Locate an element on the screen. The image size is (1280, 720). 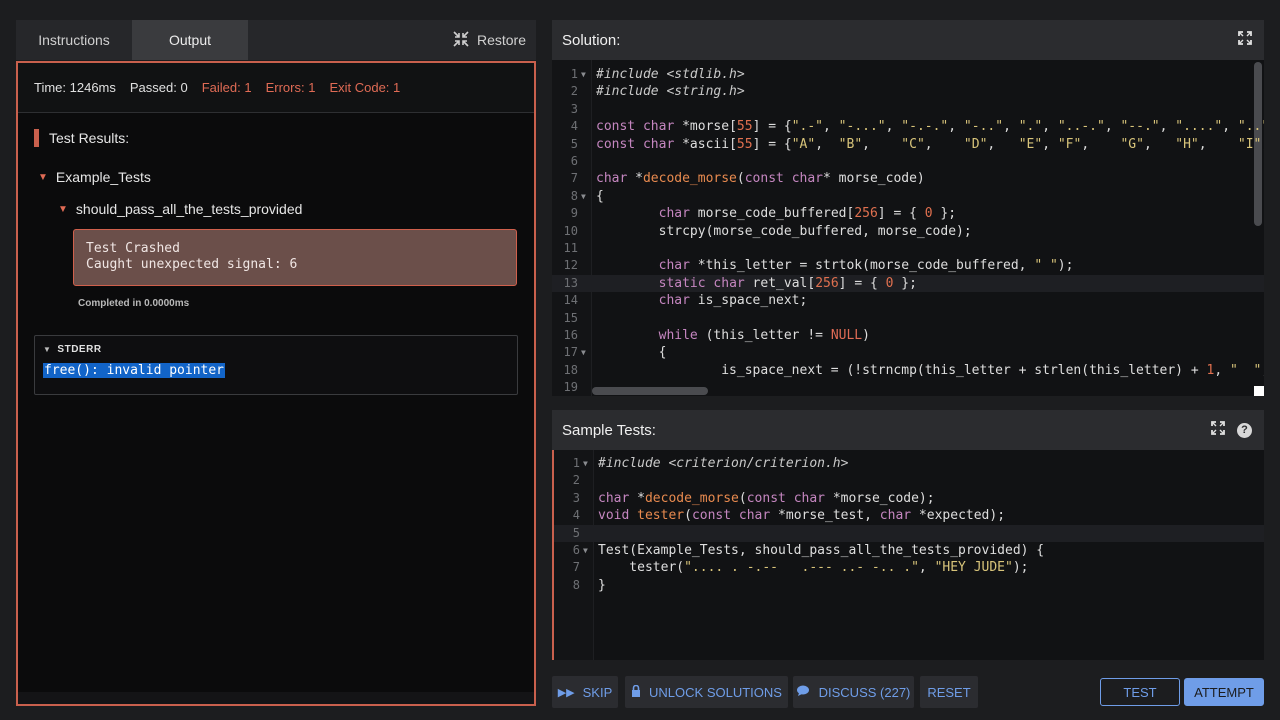
code-line: 11 is located at coordinates (908, 248).